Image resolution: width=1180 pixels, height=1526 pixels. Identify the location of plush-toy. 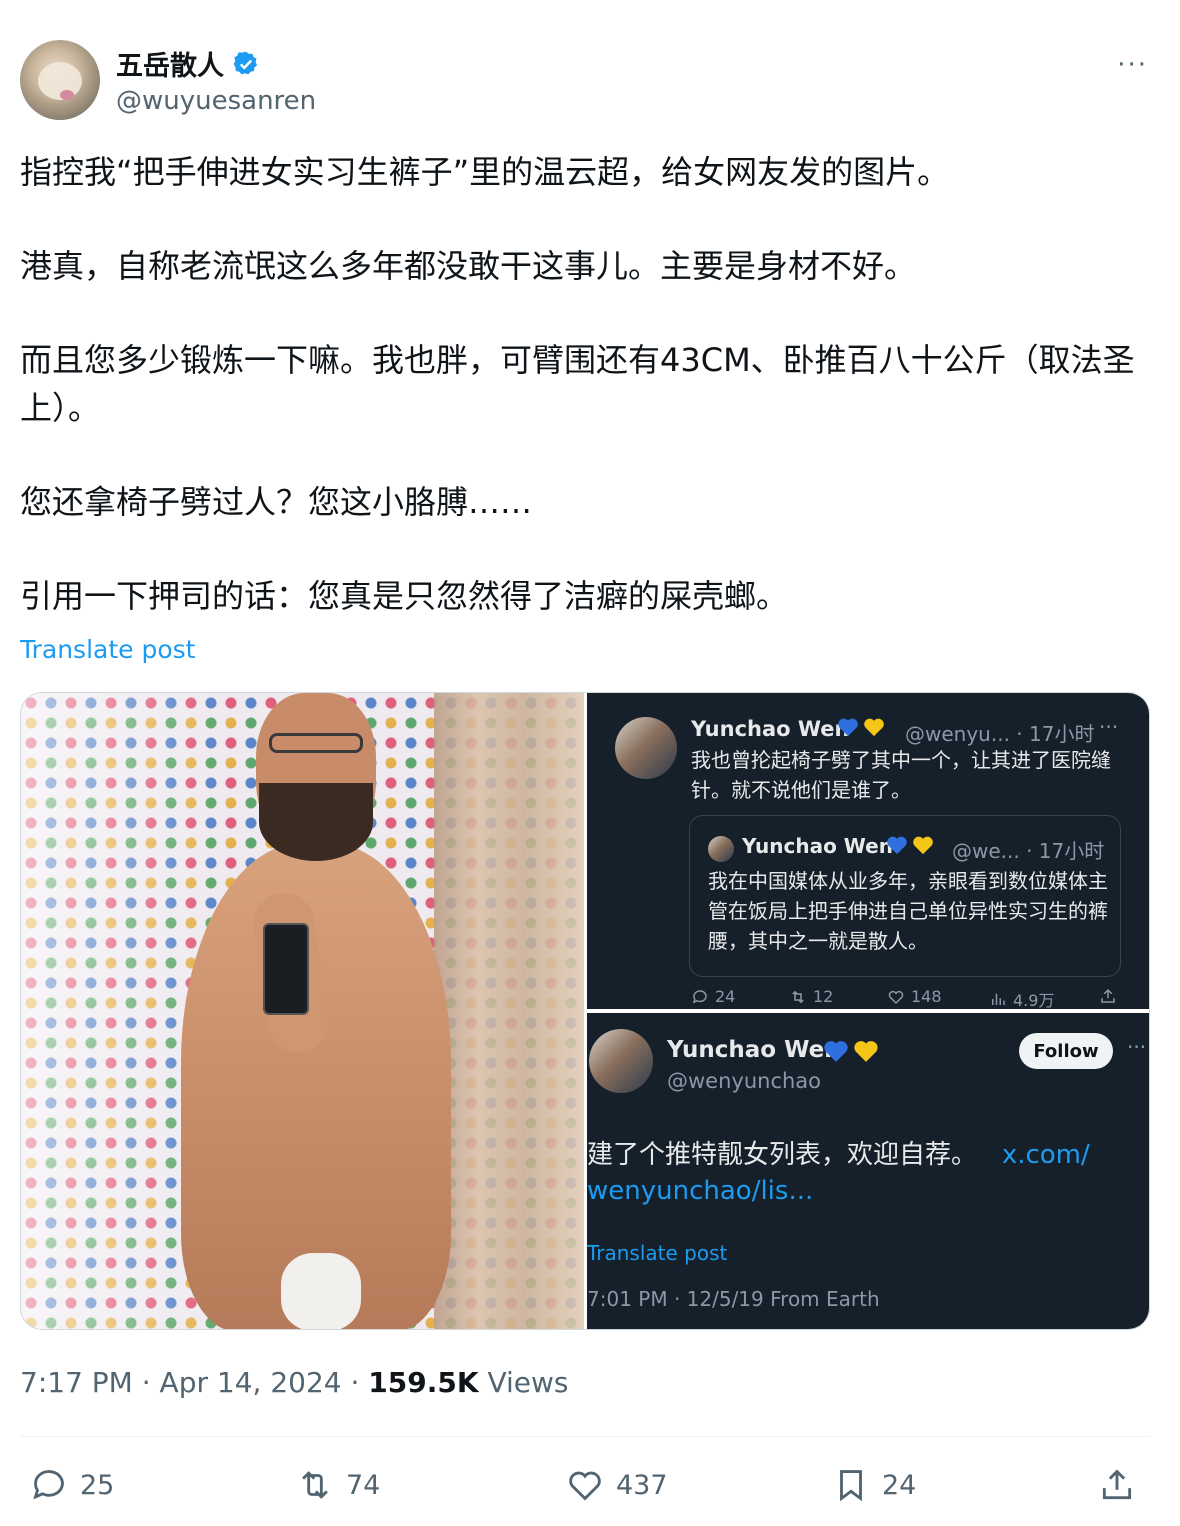
(321, 1291).